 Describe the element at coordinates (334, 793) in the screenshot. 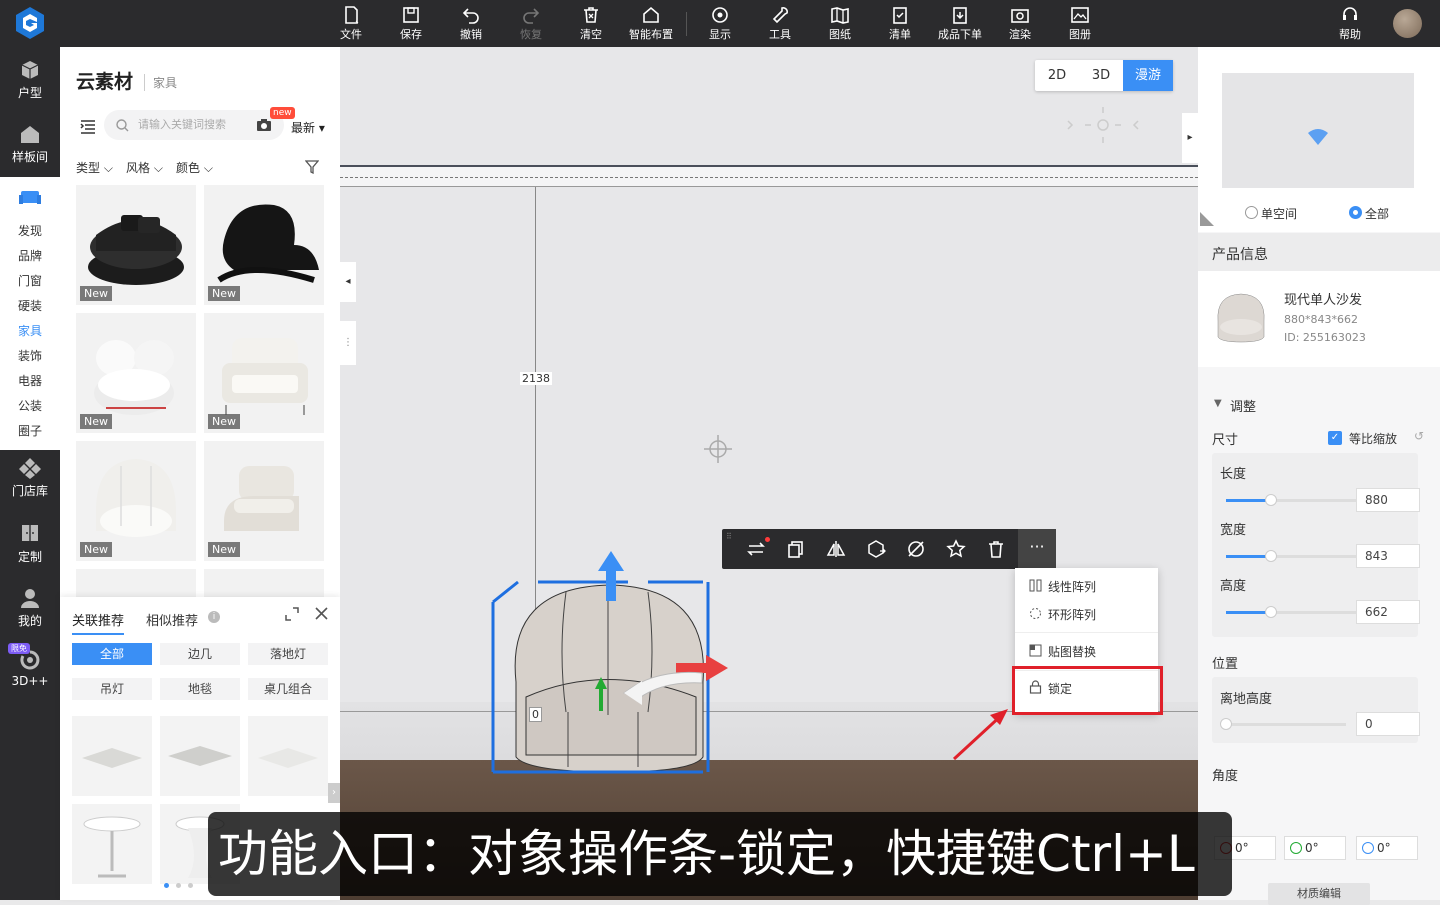

I see `panel-scroll-right: ›` at that location.